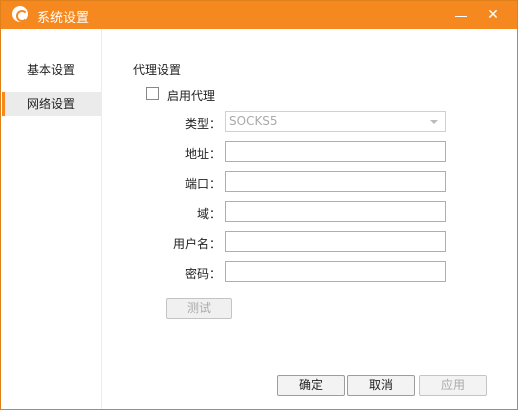  I want to click on enable-proxy-checkbox, so click(152, 93).